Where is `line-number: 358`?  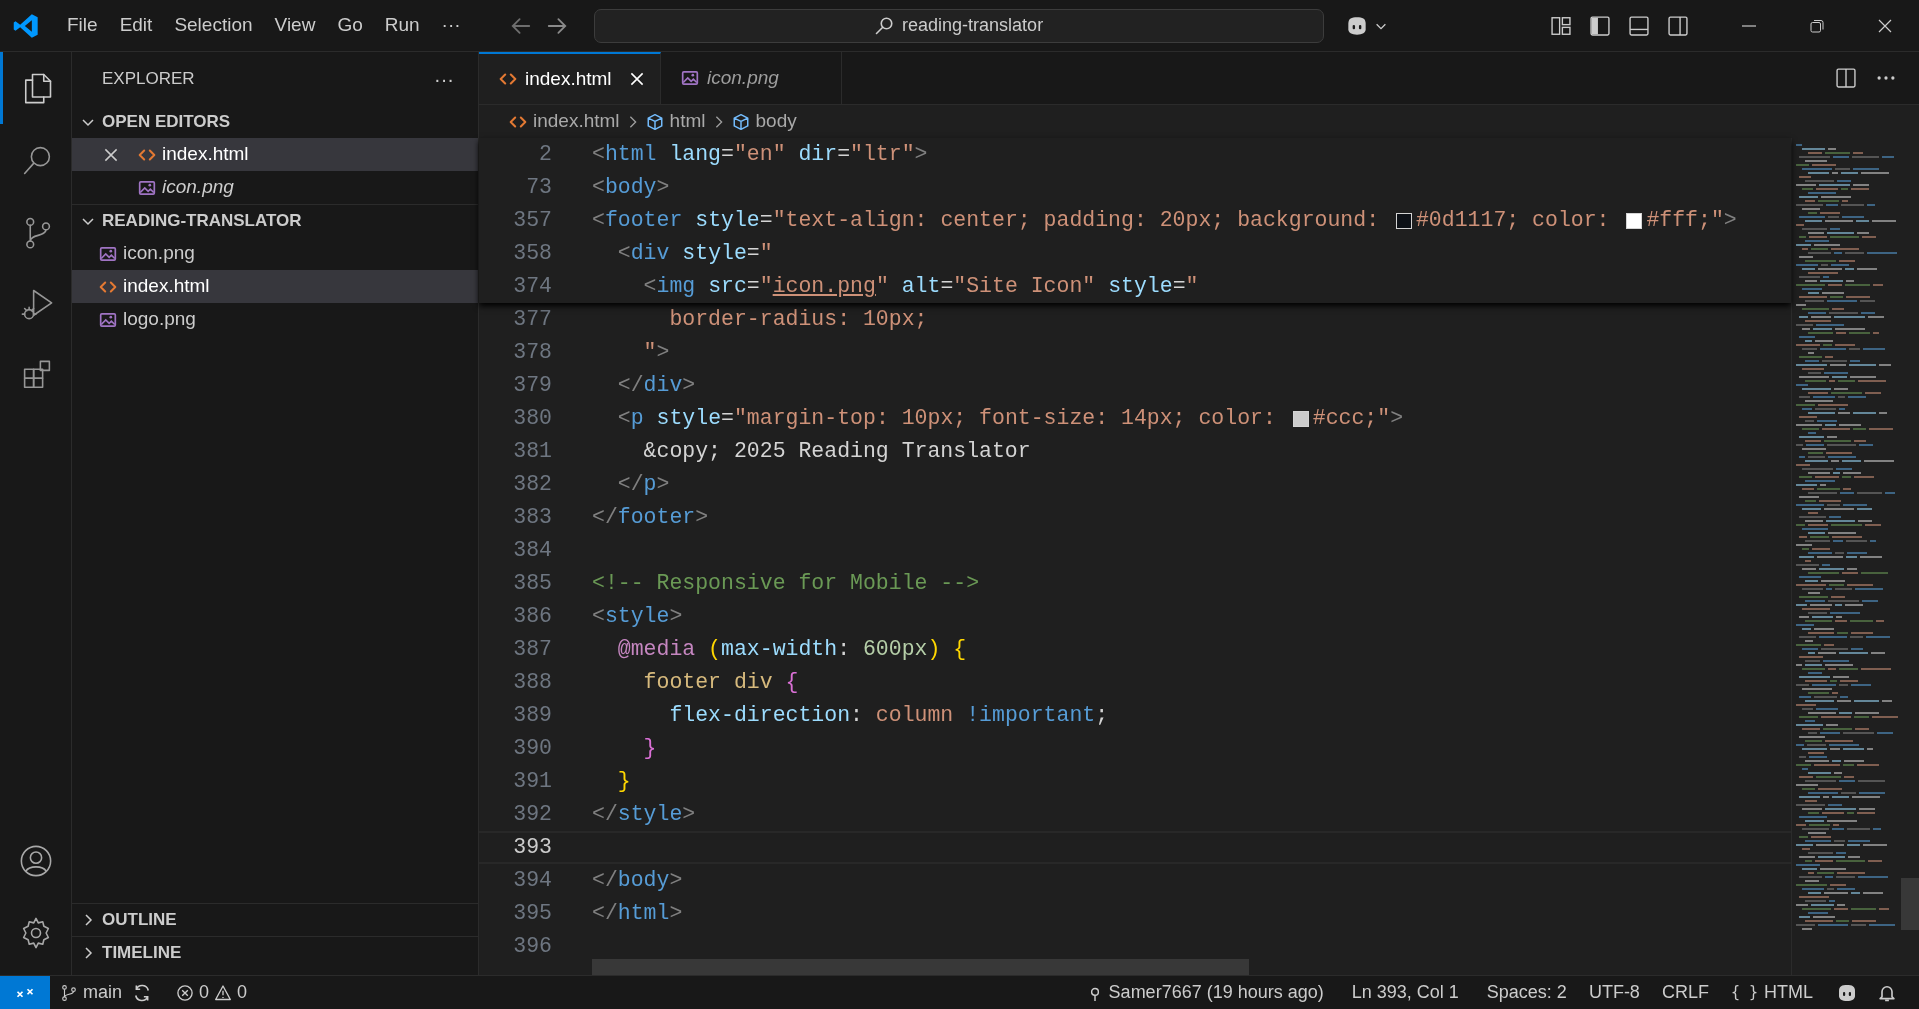
line-number: 358 is located at coordinates (532, 254).